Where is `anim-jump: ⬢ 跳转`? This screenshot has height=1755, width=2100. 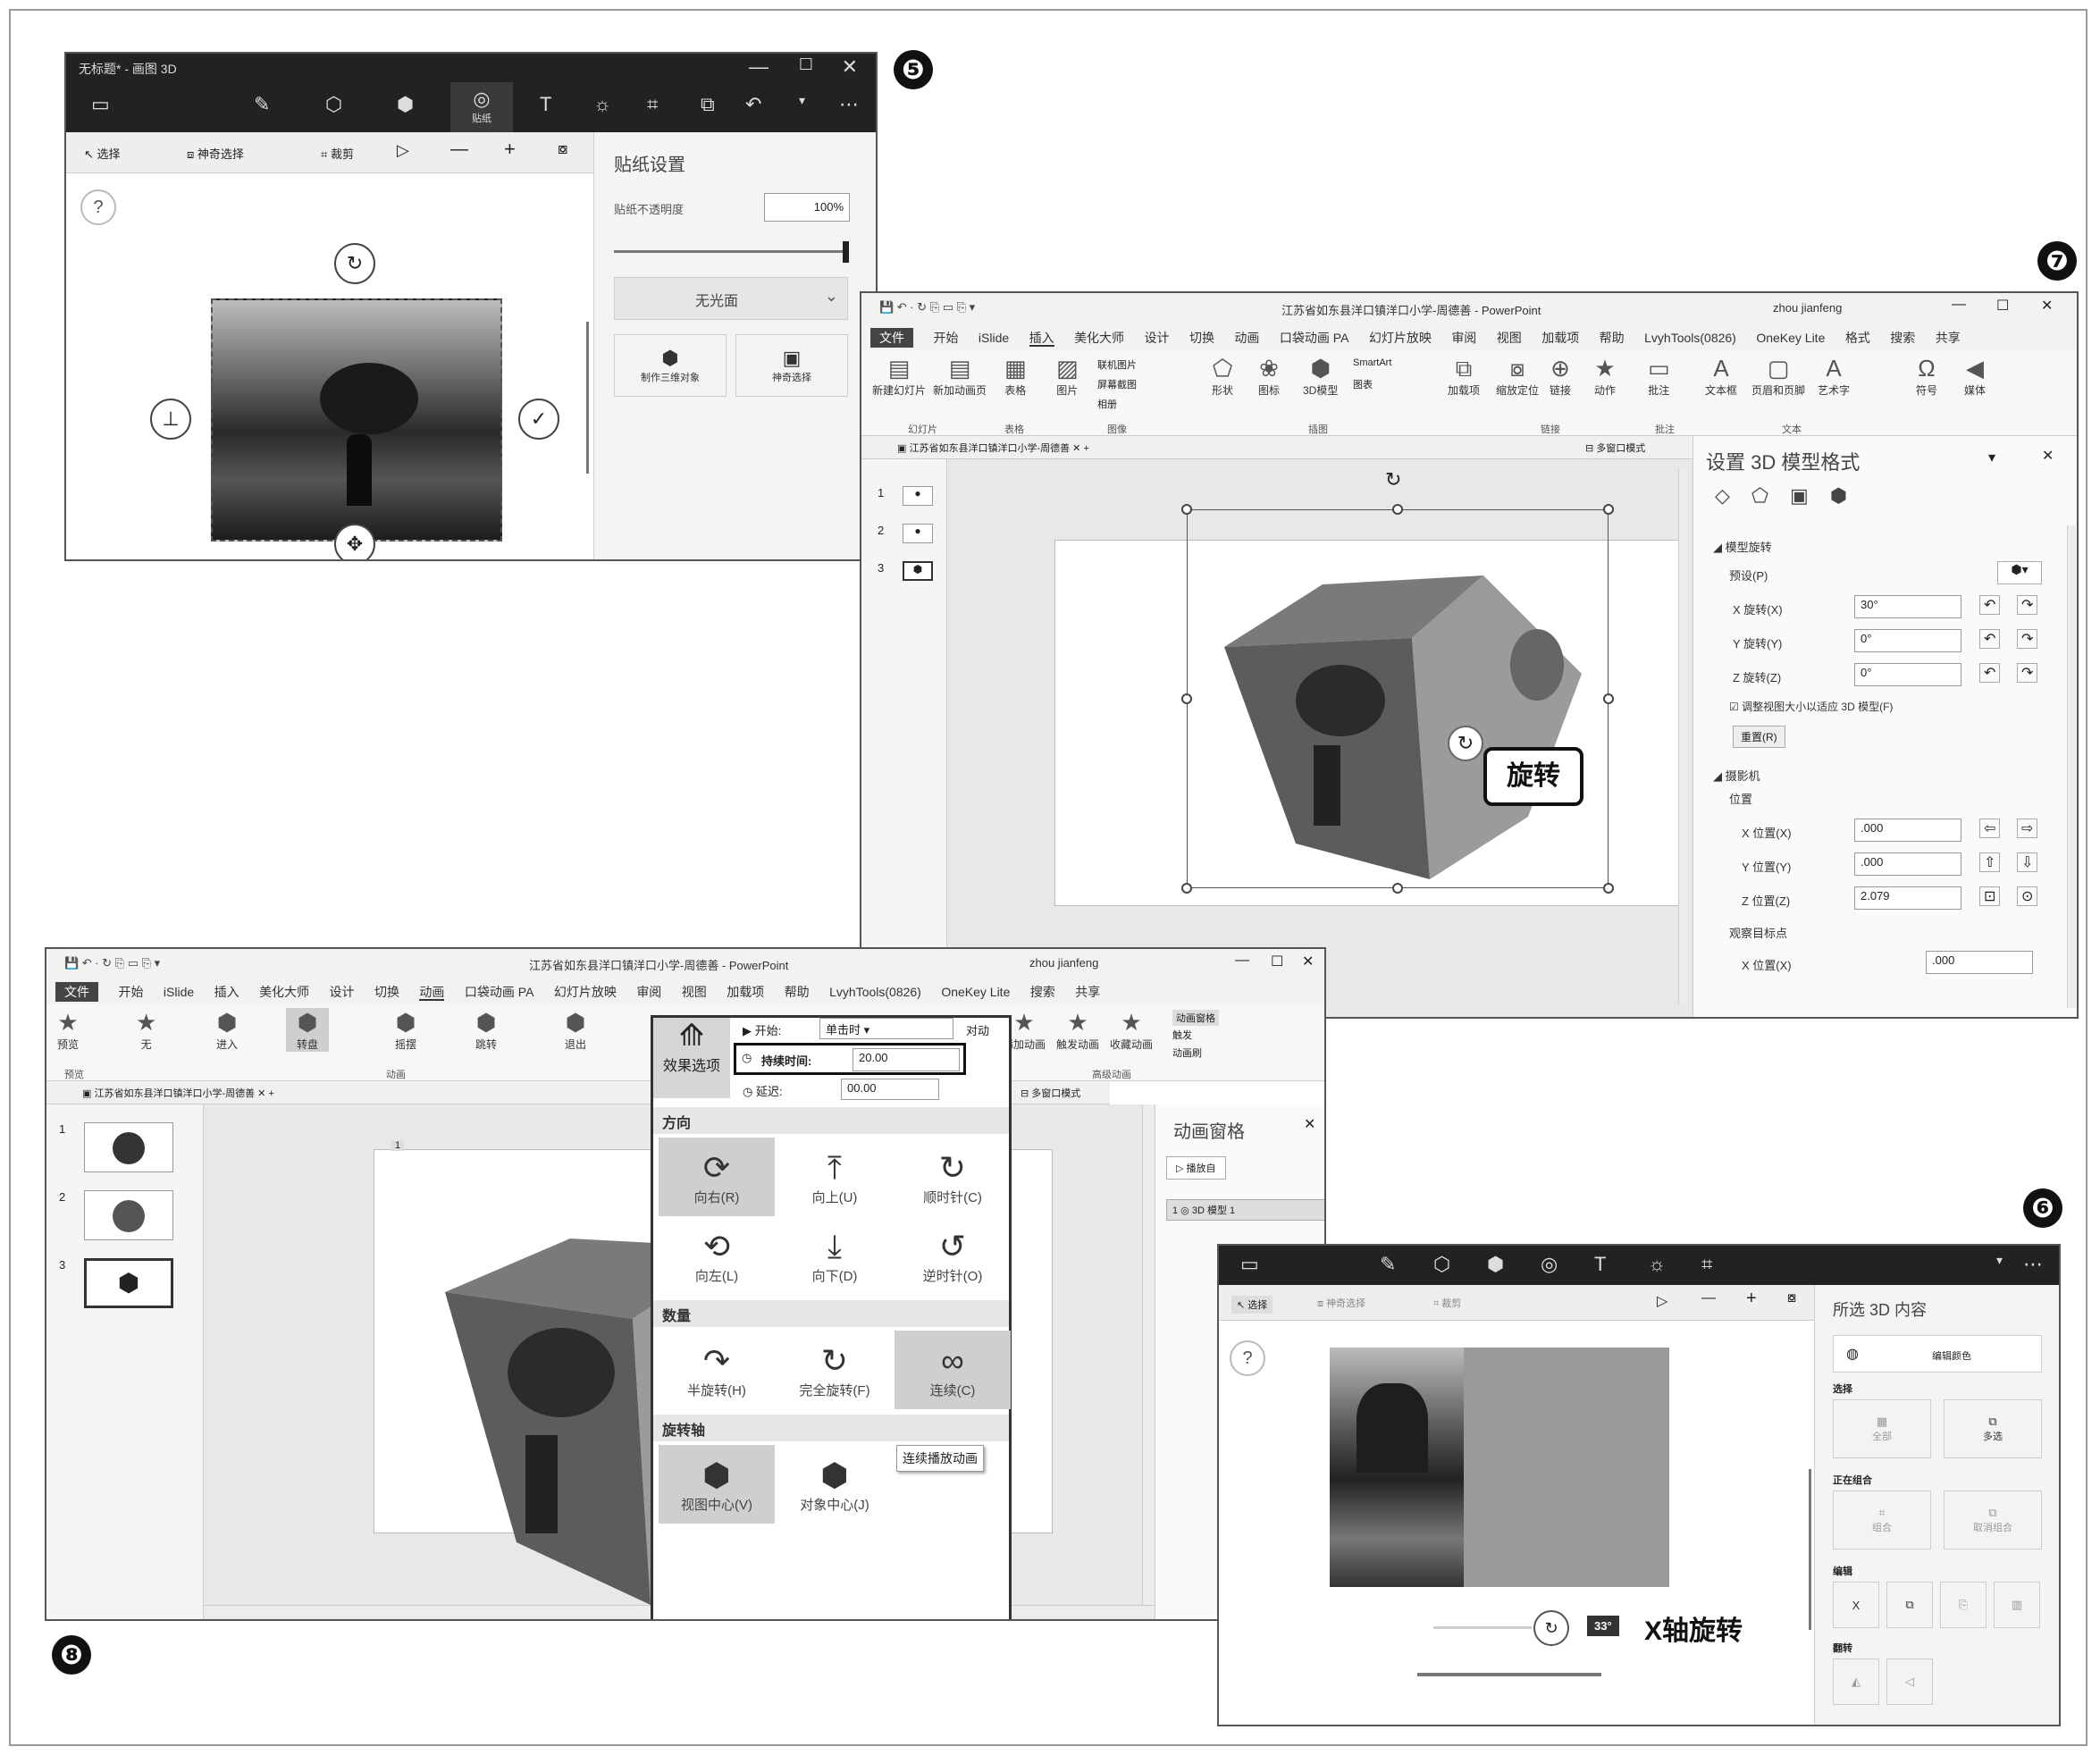 anim-jump: ⬢ 跳转 is located at coordinates (486, 1030).